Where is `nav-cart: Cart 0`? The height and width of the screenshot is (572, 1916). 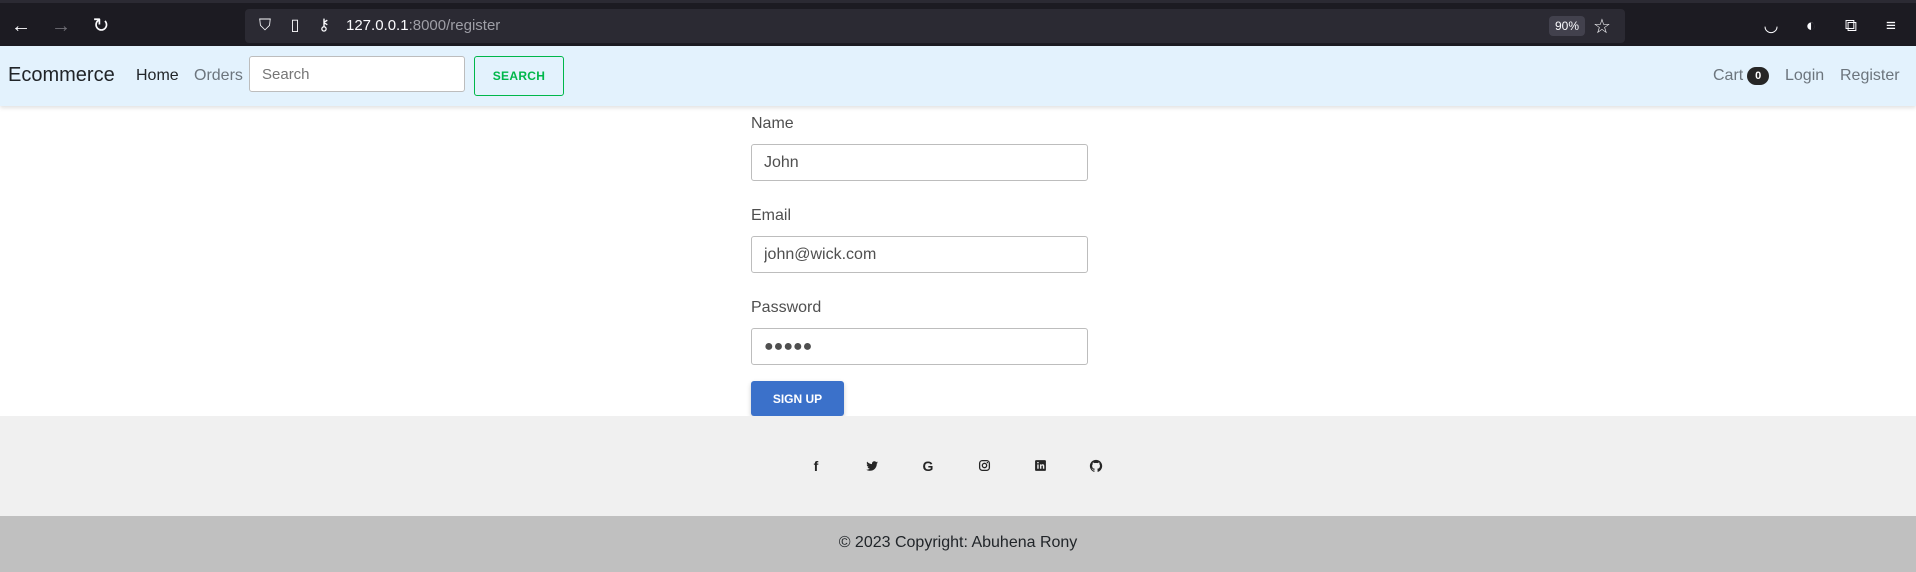
nav-cart: Cart 0 is located at coordinates (1741, 76).